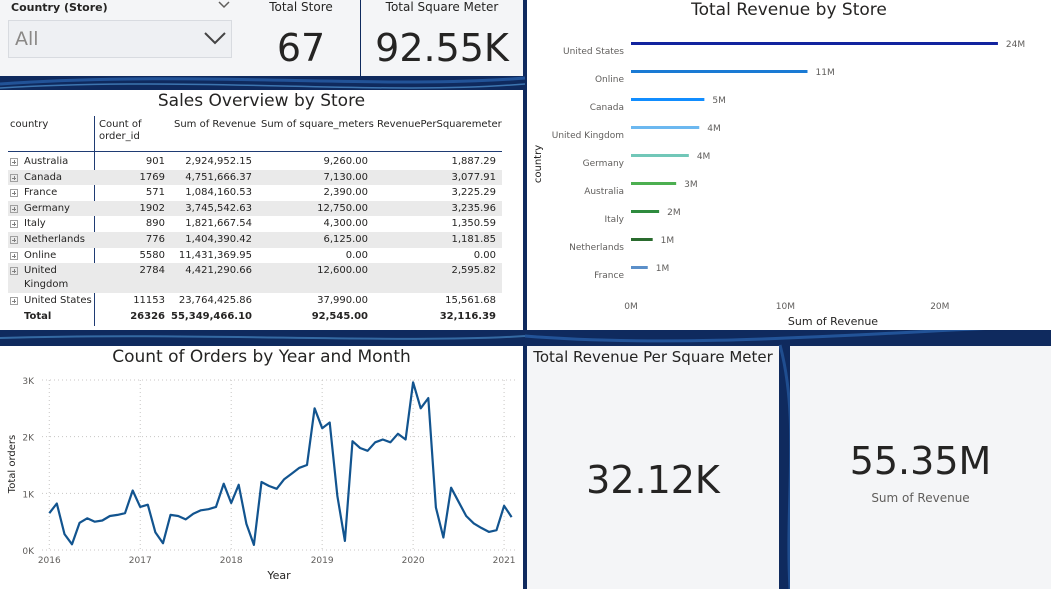  Describe the element at coordinates (442, 48) in the screenshot. I see `card-value: 92.55K` at that location.